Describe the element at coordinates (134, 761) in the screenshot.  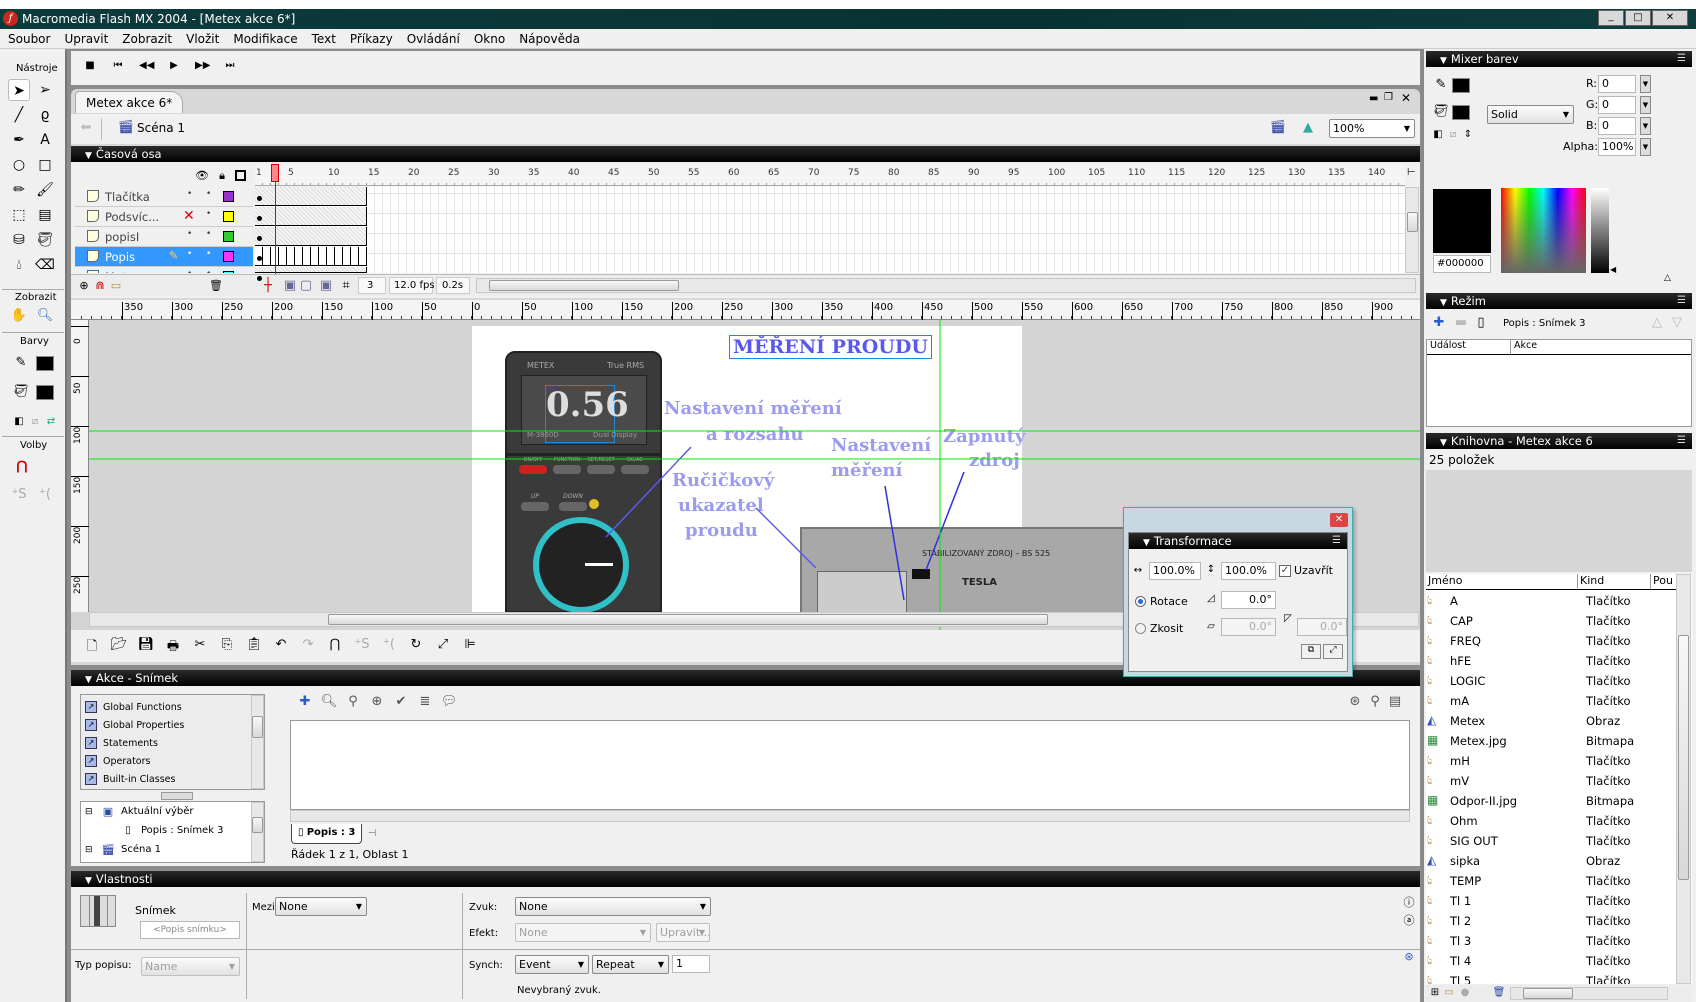
I see `action-category: ↗ Operators` at that location.